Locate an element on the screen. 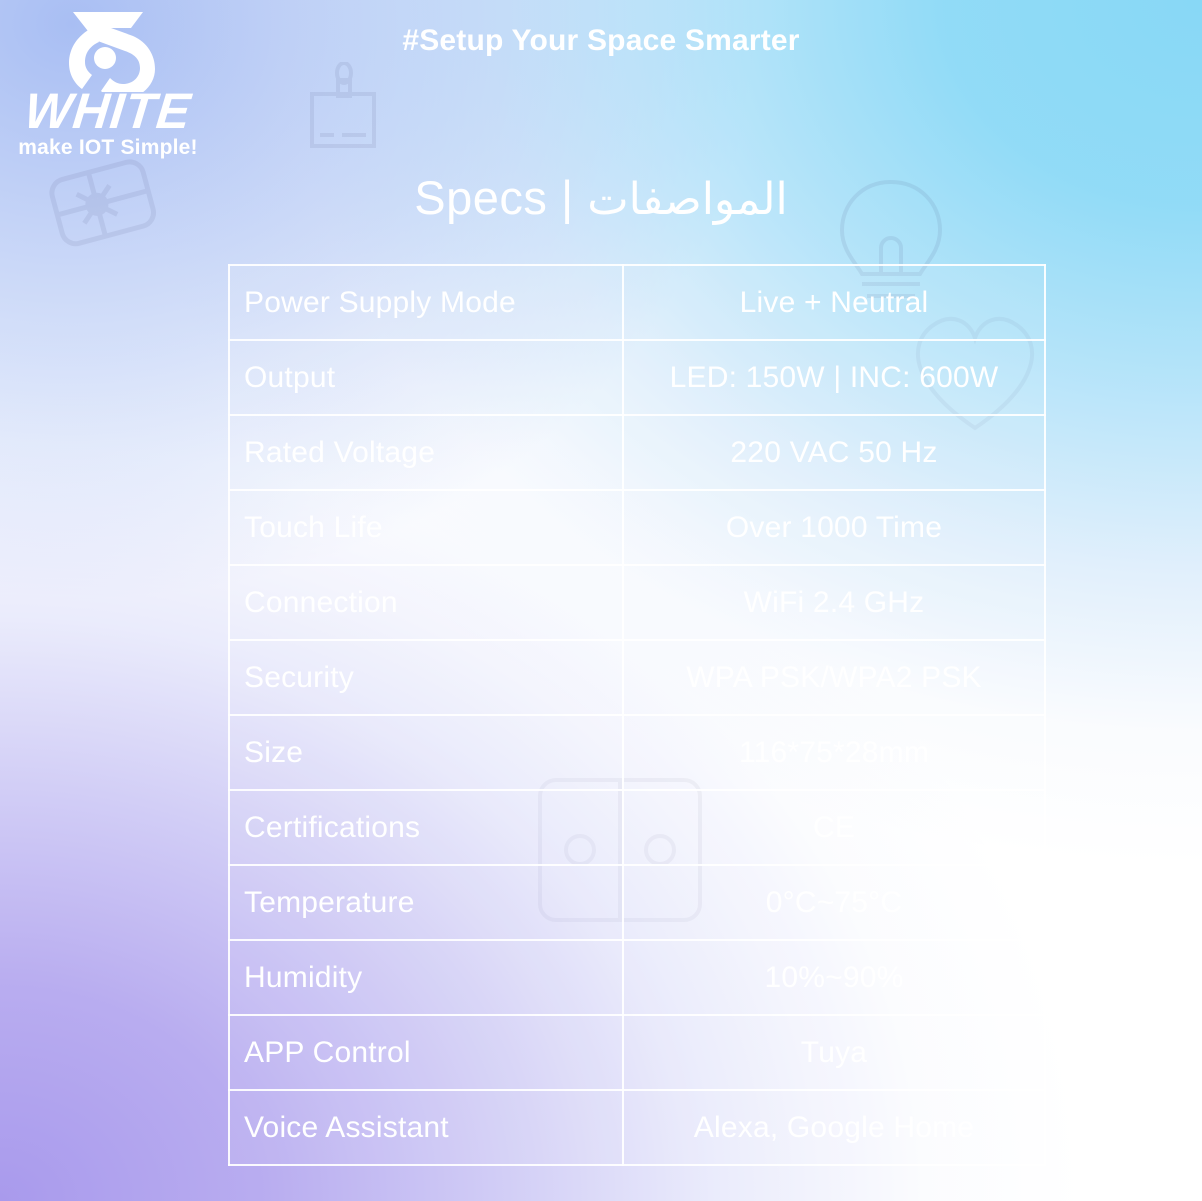 The width and height of the screenshot is (1202, 1201). brand-tagline: make IOT Simple! is located at coordinates (108, 147).